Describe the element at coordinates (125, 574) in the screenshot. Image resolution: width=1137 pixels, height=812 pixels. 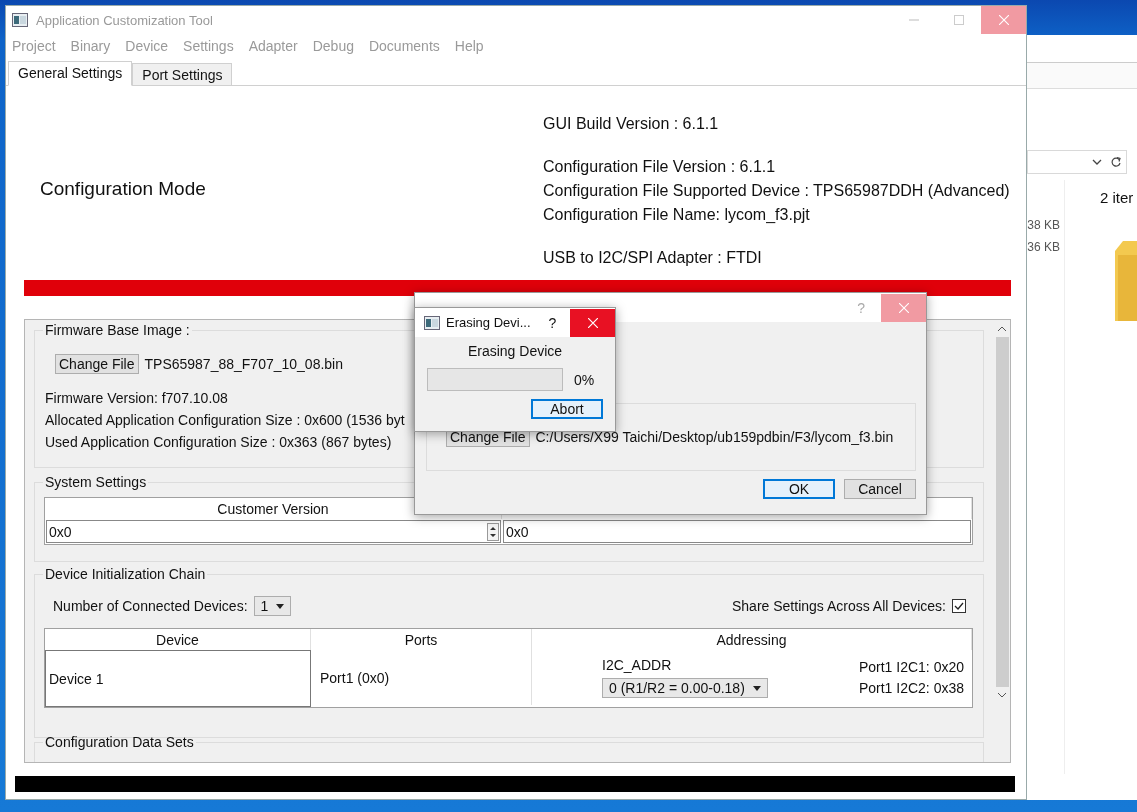
I see `group-title: Device Initialization Chain` at that location.